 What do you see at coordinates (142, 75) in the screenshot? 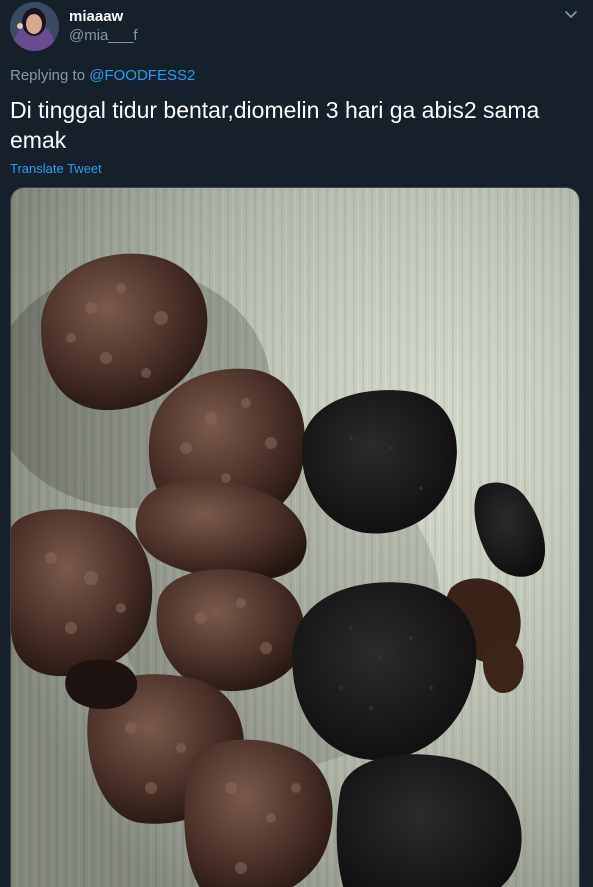
I see `reply-mention-link: @FOODFESS2` at bounding box center [142, 75].